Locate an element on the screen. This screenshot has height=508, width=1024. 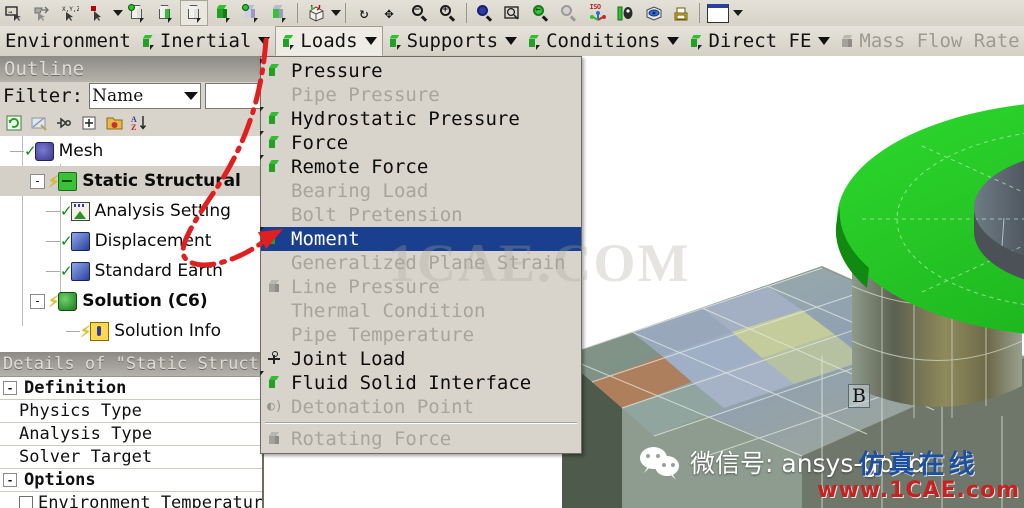
tree-item-label: Solution (C6) is located at coordinates (145, 301).